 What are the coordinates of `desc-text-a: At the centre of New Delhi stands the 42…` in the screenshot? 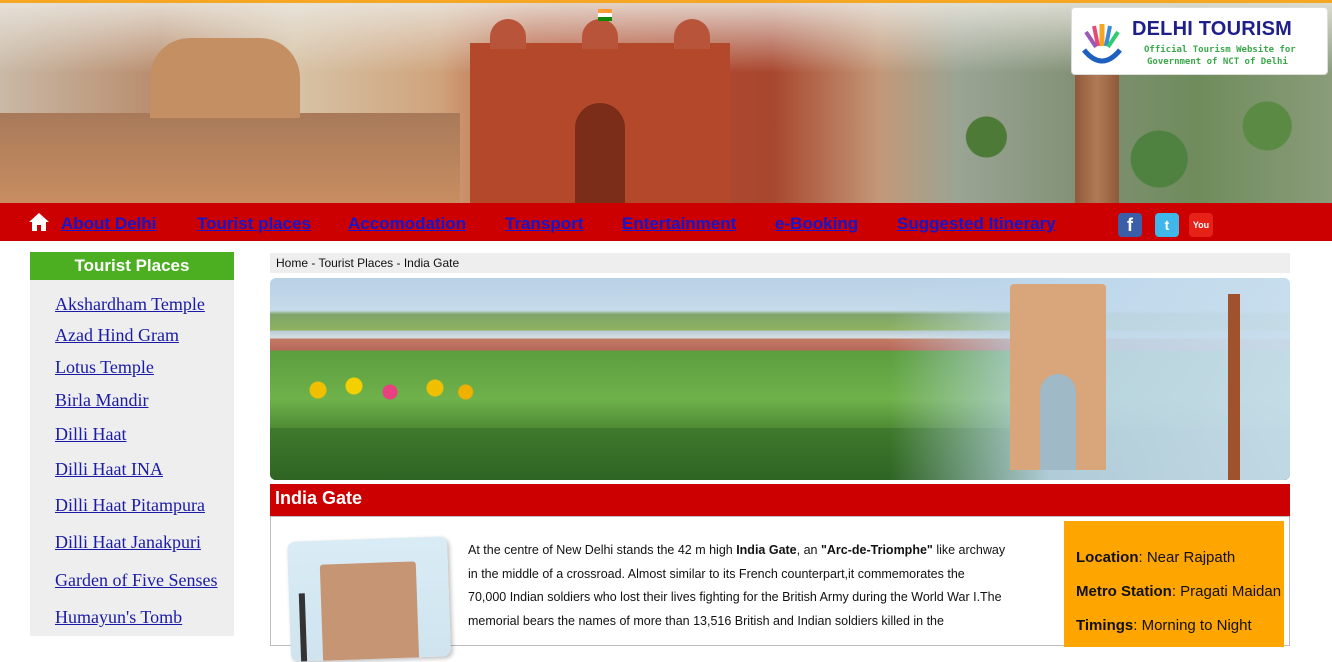 It's located at (602, 550).